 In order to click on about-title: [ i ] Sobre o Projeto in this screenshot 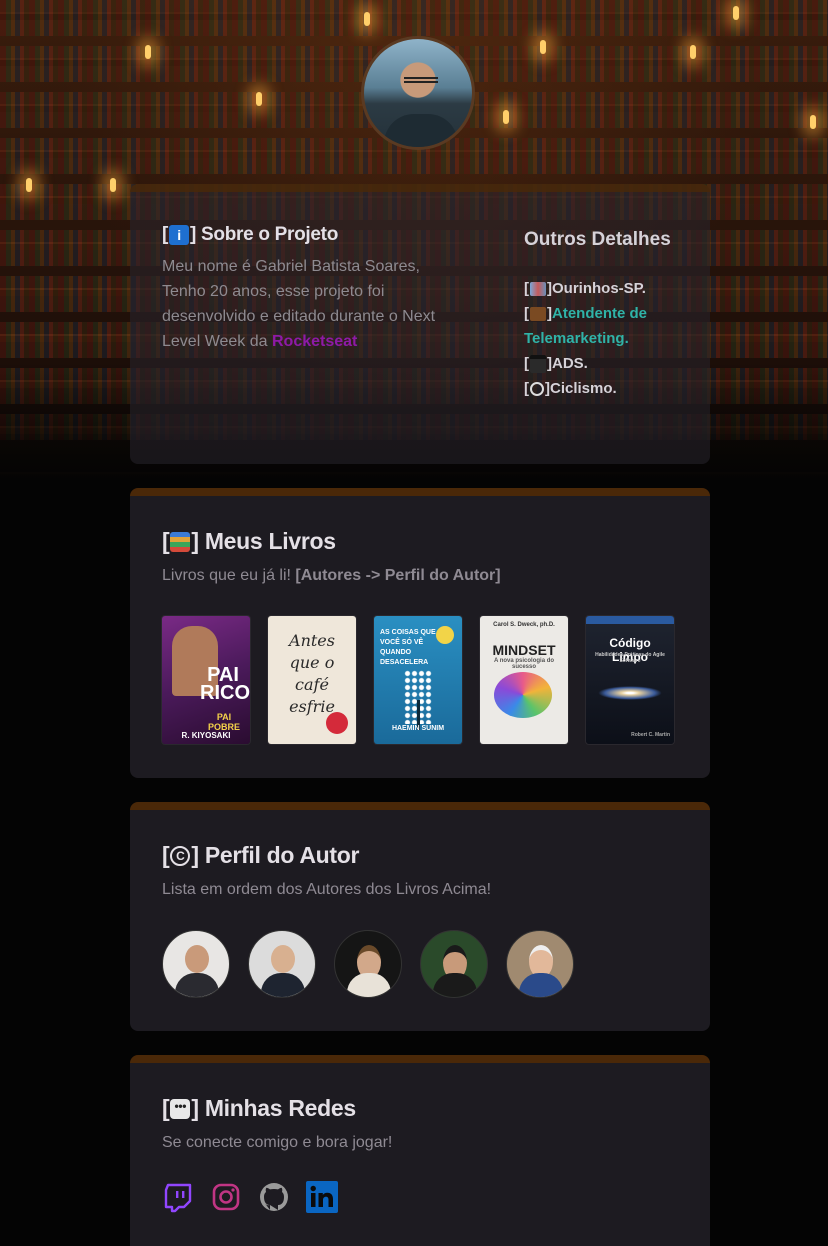, I will do `click(250, 234)`.